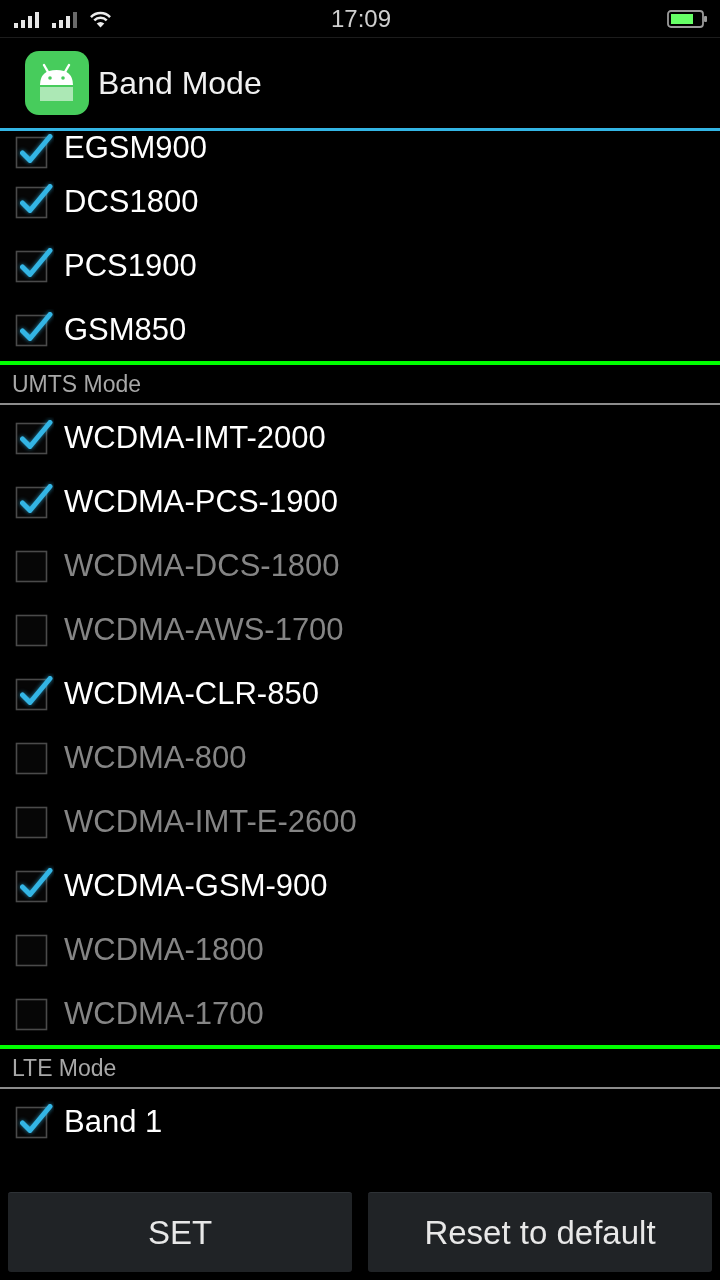  Describe the element at coordinates (201, 501) in the screenshot. I see `band-label: WCDMA-PCS-1900` at that location.